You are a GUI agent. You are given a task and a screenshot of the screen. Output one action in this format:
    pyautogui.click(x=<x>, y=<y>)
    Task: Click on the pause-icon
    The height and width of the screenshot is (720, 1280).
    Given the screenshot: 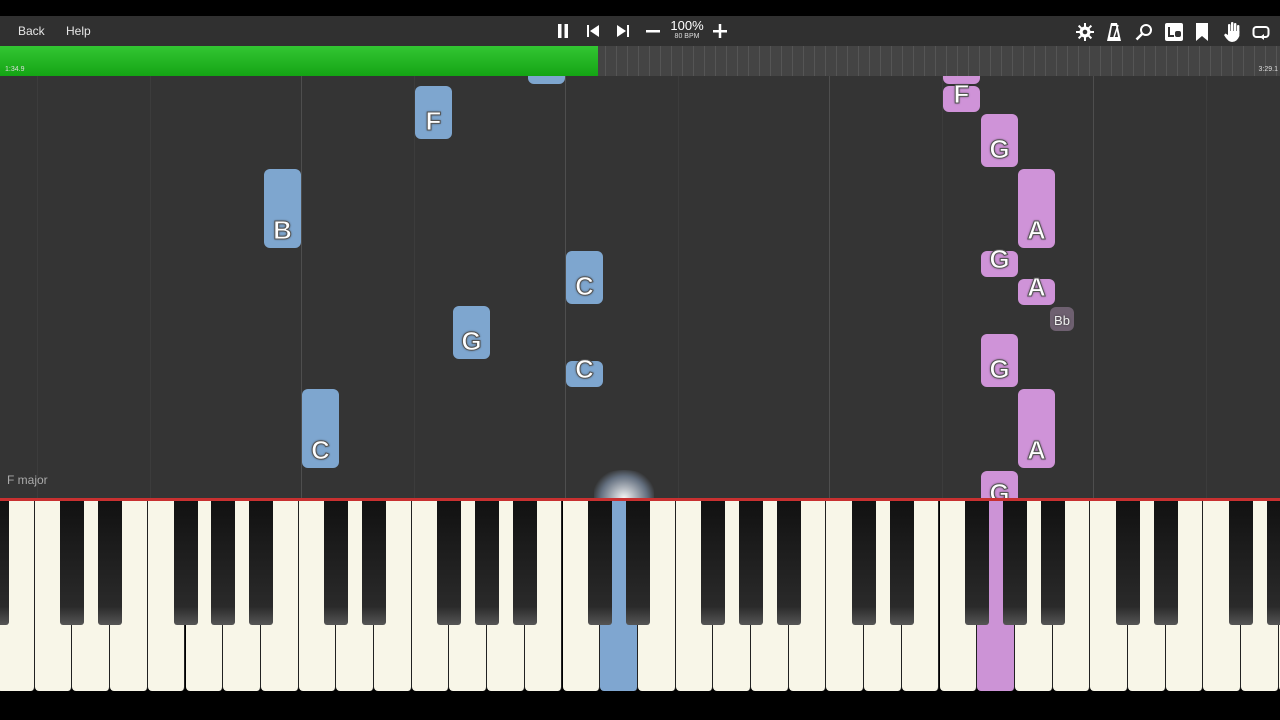 What is the action you would take?
    pyautogui.click(x=563, y=31)
    